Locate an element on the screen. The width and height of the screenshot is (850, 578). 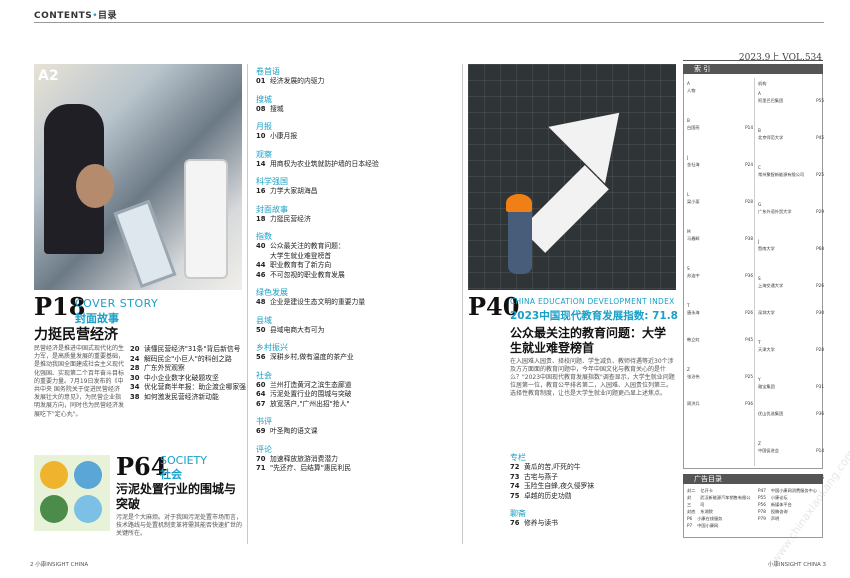
index-entry-page: P45 is located at coordinates (749, 339).